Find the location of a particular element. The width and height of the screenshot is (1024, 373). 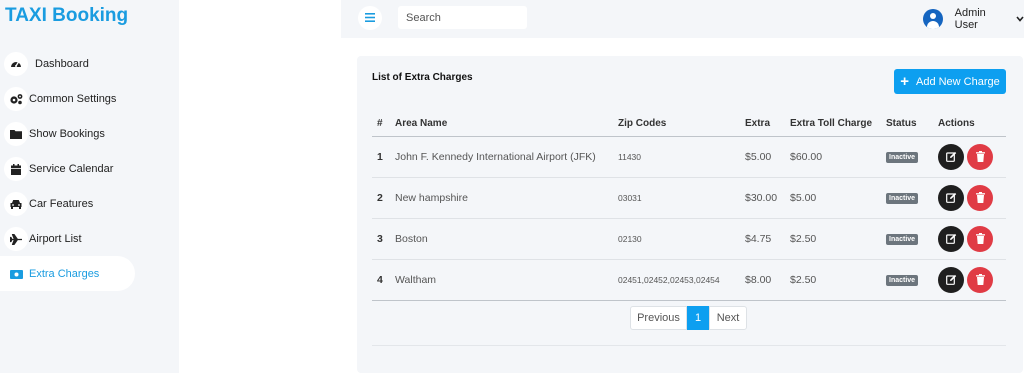

menu-toggle-button is located at coordinates (370, 18).